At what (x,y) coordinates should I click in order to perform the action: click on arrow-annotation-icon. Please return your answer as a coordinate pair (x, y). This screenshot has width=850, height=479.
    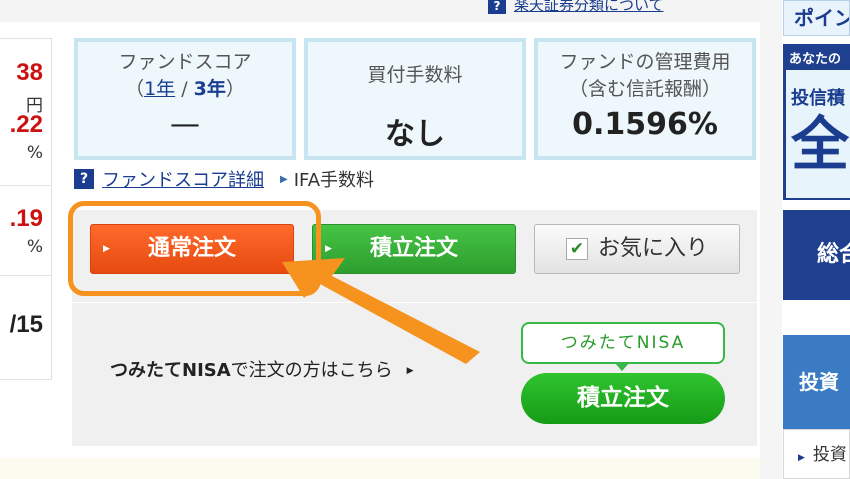
    Looking at the image, I should click on (381, 311).